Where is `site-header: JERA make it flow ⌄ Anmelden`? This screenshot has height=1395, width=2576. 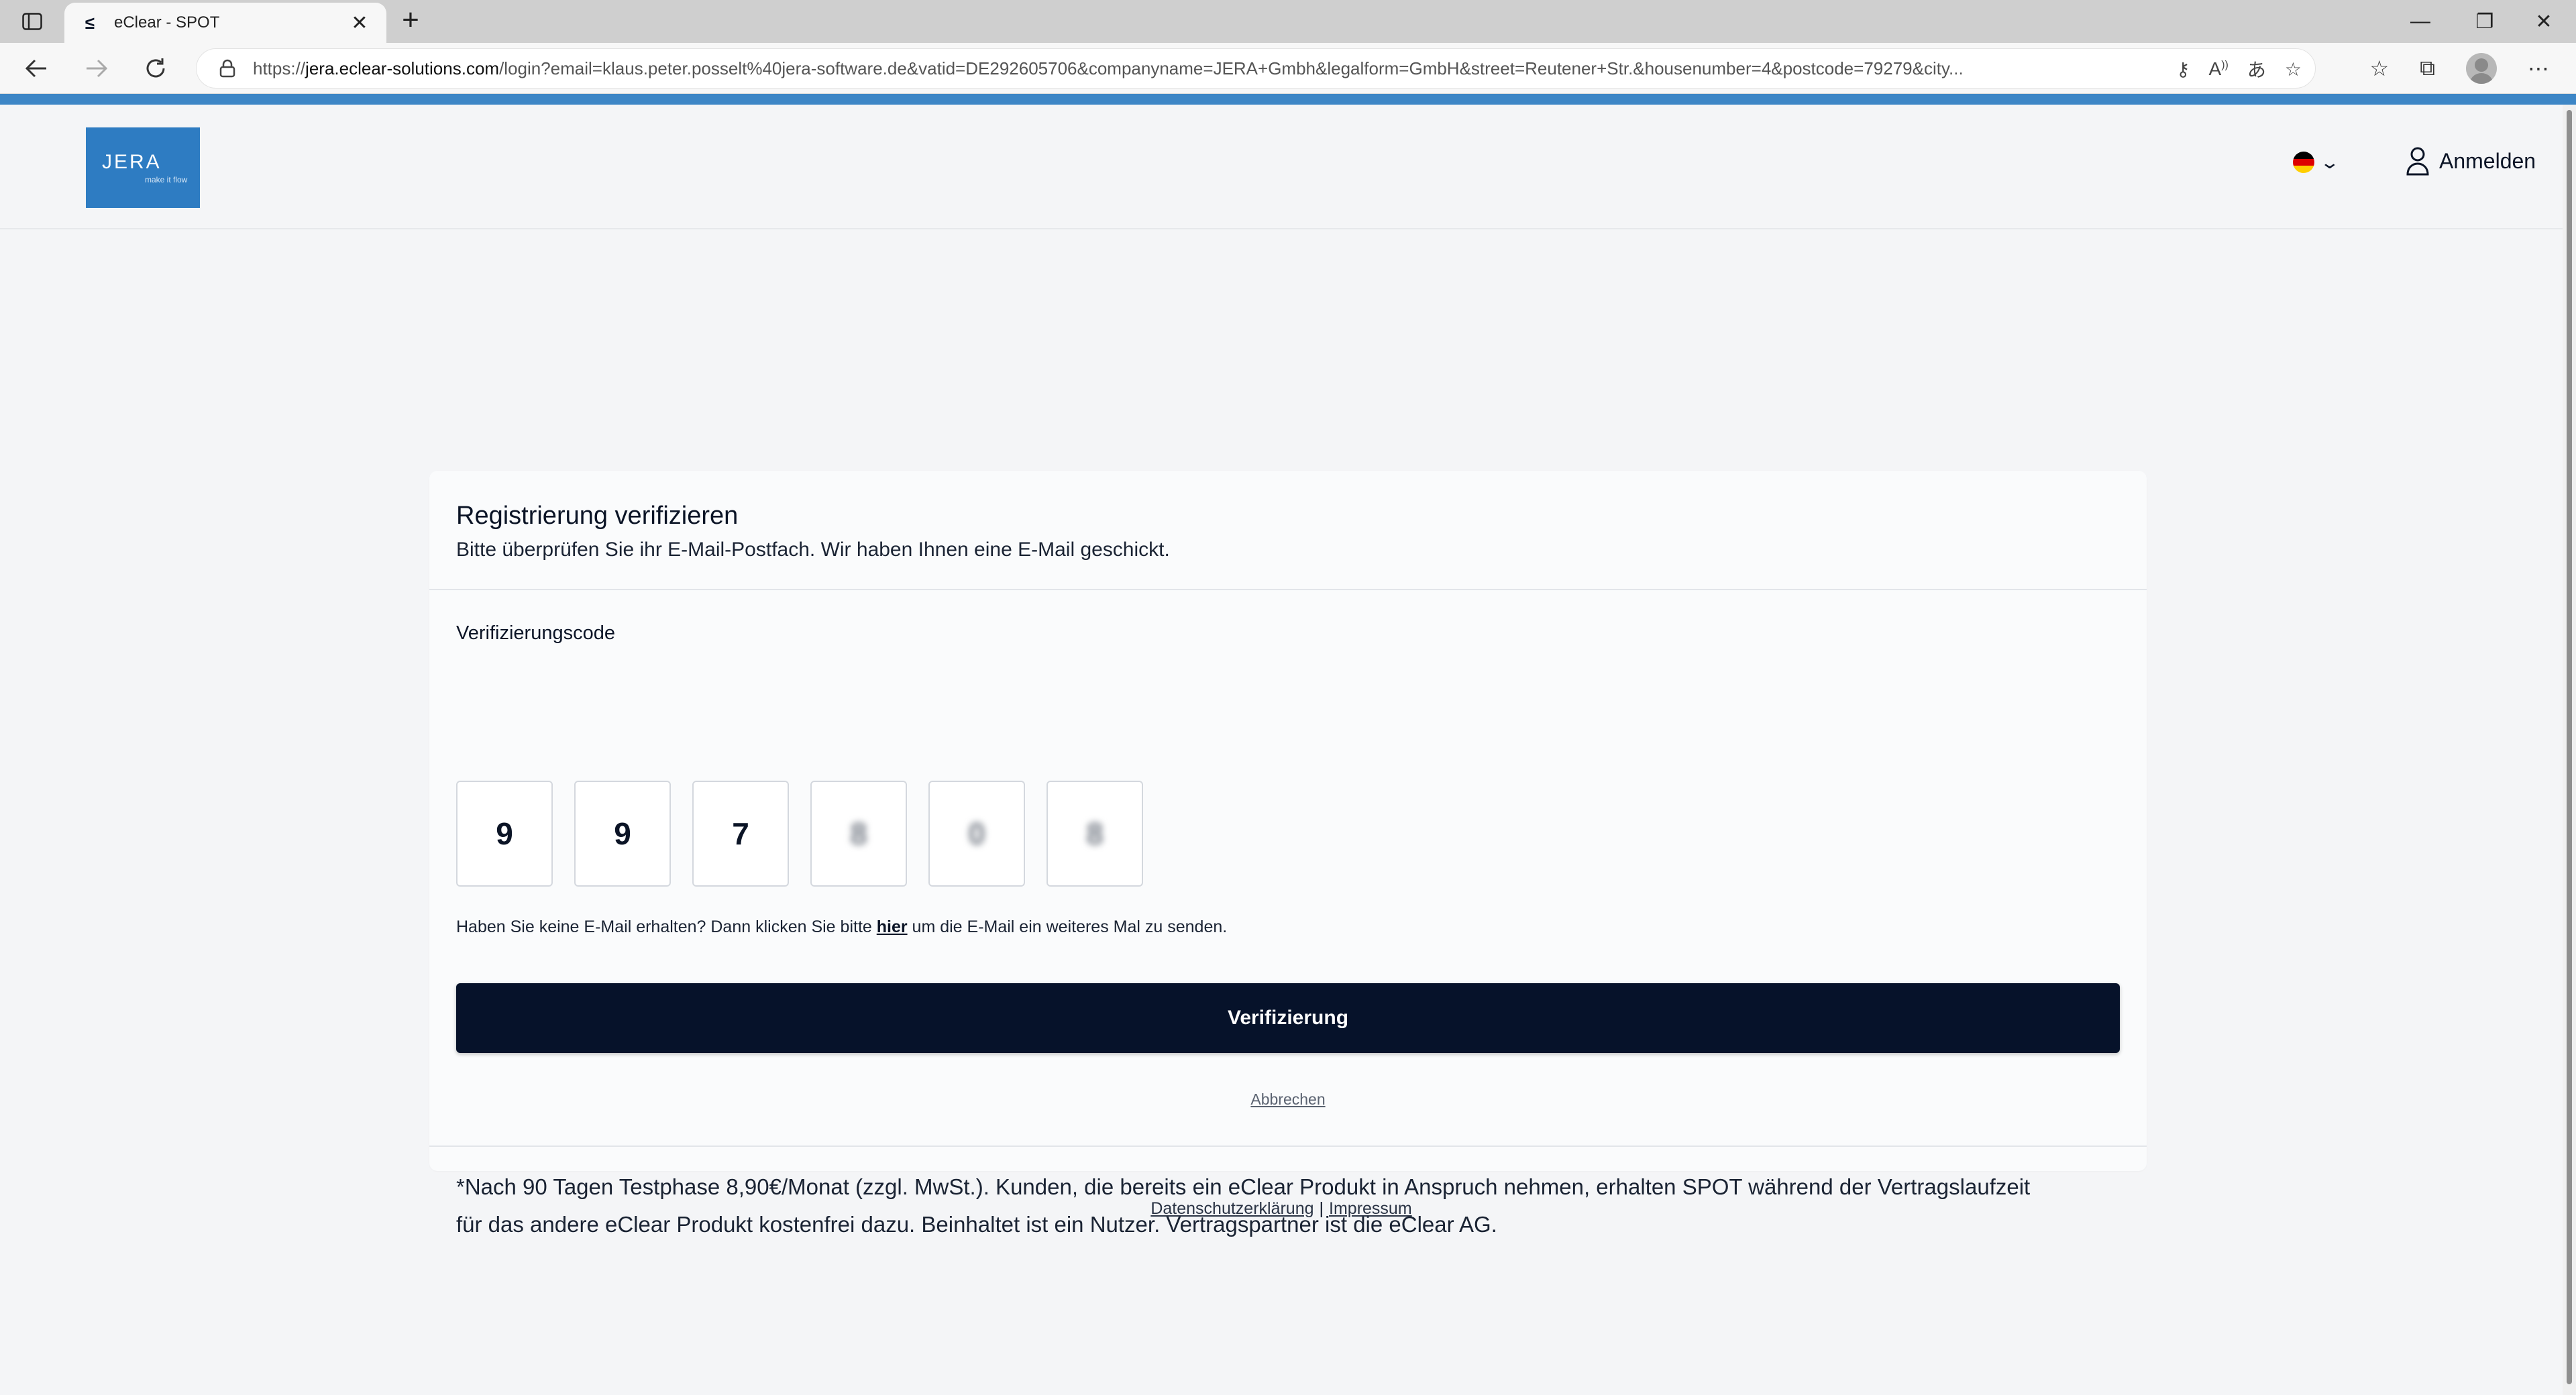 site-header: JERA make it flow ⌄ Anmelden is located at coordinates (1281, 167).